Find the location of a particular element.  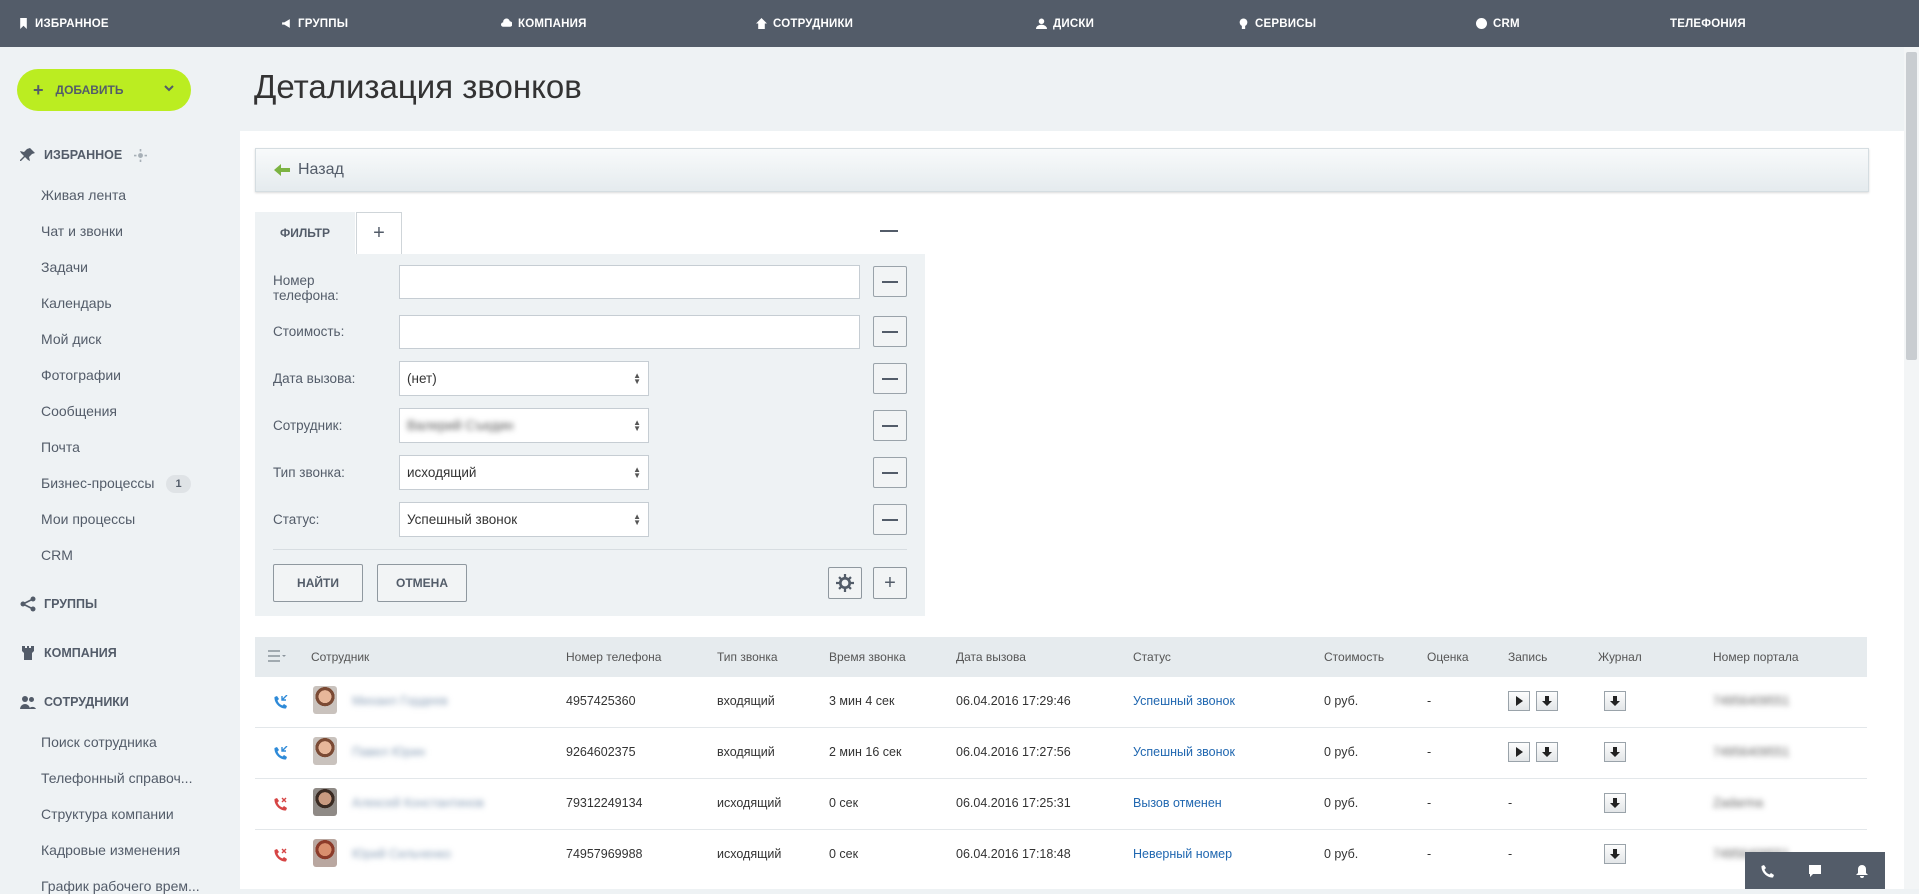

remove-status-field-button is located at coordinates (890, 519).